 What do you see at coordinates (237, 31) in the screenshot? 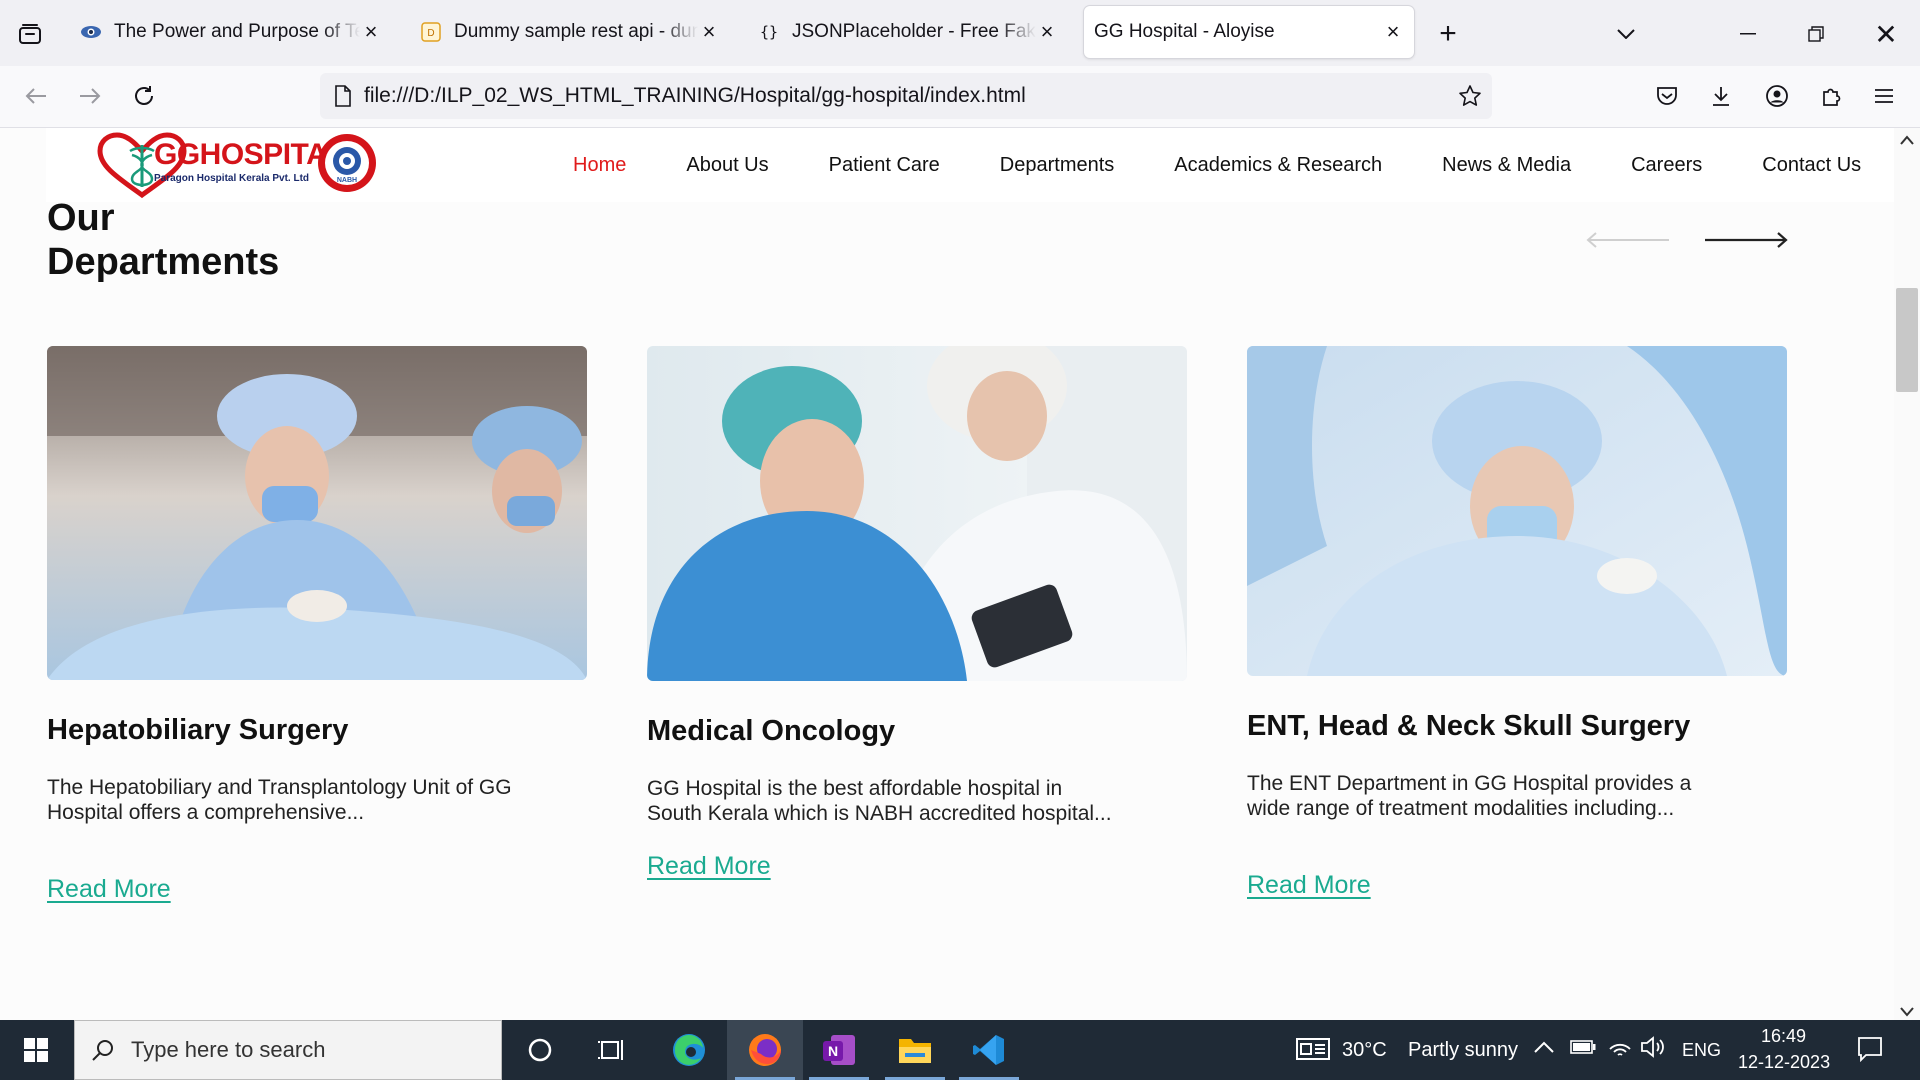
I see `tab-title: The Power and Purpose of Team` at bounding box center [237, 31].